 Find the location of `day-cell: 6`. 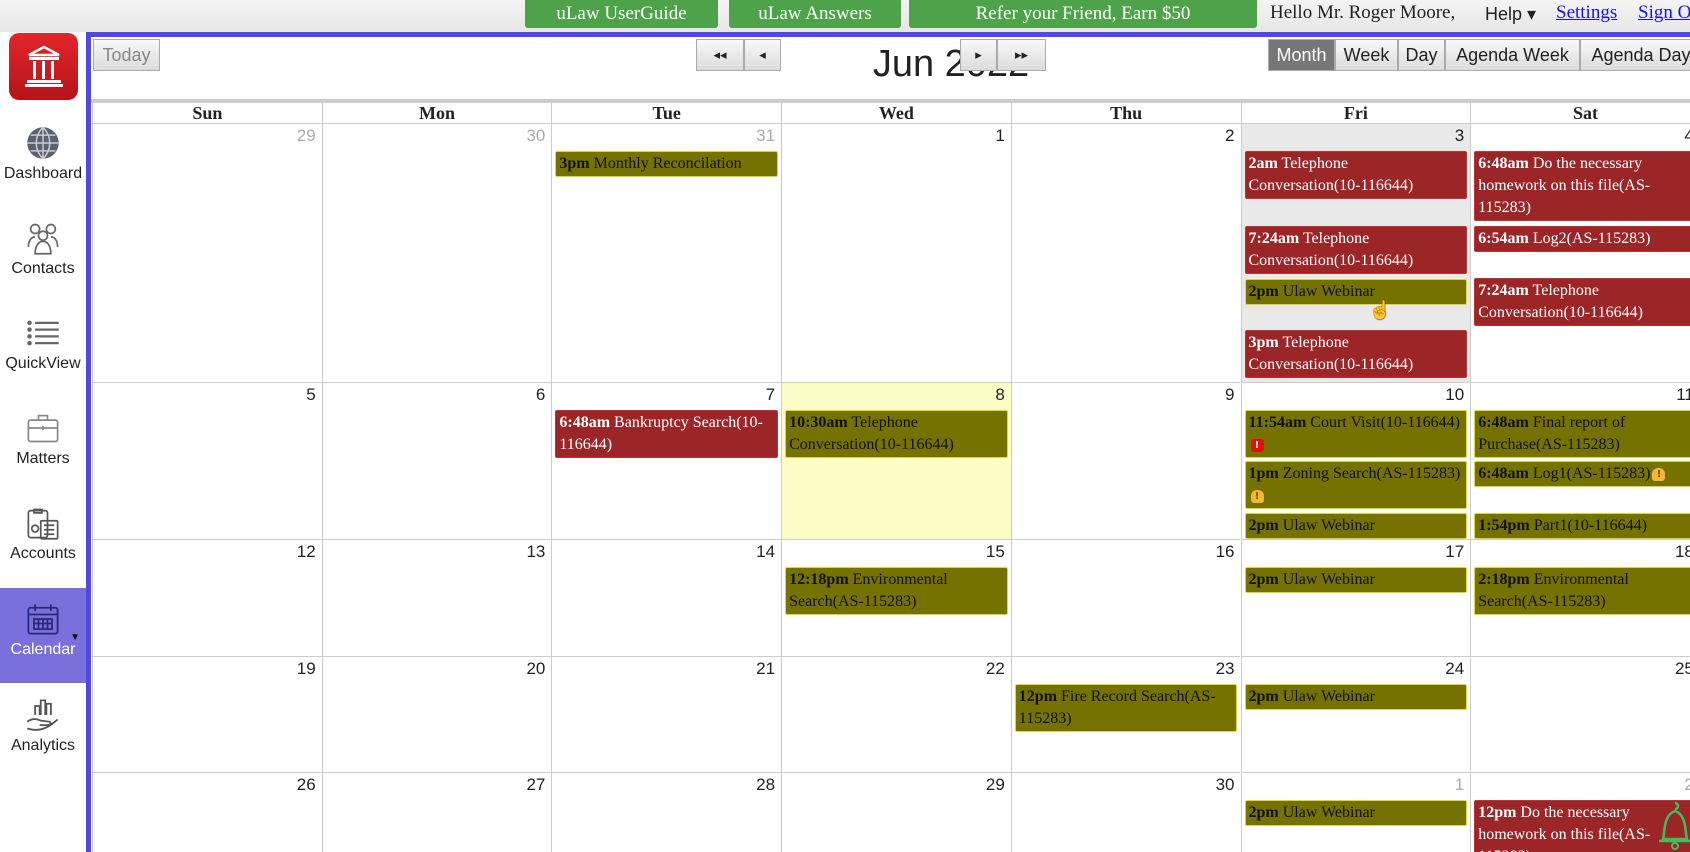

day-cell: 6 is located at coordinates (436, 461).